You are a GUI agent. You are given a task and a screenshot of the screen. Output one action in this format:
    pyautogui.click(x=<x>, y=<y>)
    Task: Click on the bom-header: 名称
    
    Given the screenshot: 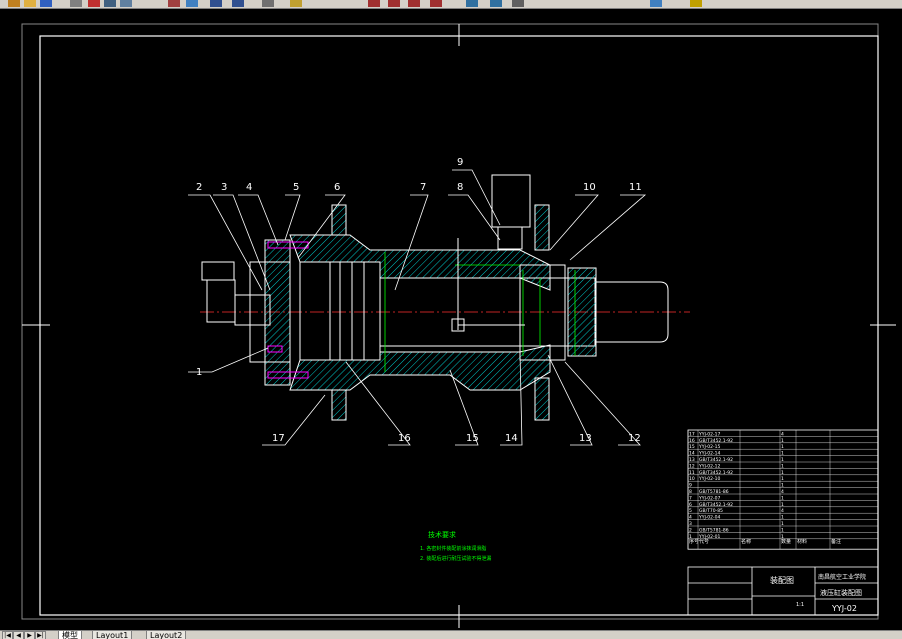 What is the action you would take?
    pyautogui.click(x=746, y=541)
    